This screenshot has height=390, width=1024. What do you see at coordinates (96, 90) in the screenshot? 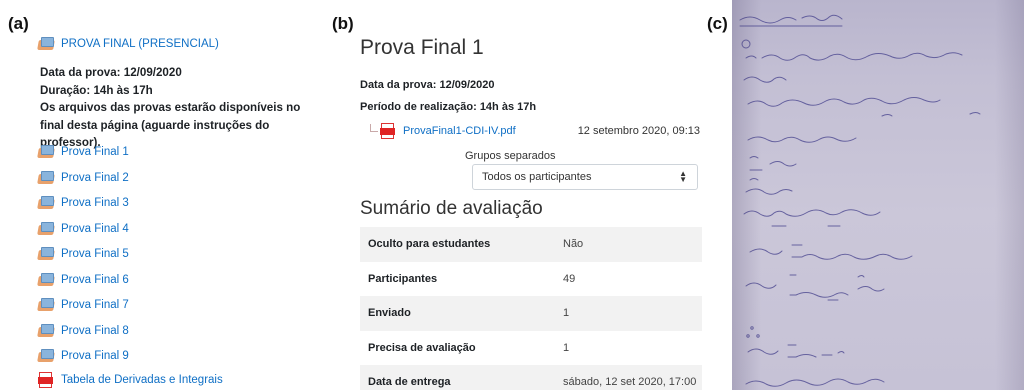
I see `exam-duration: Duração: 14h às 17h` at bounding box center [96, 90].